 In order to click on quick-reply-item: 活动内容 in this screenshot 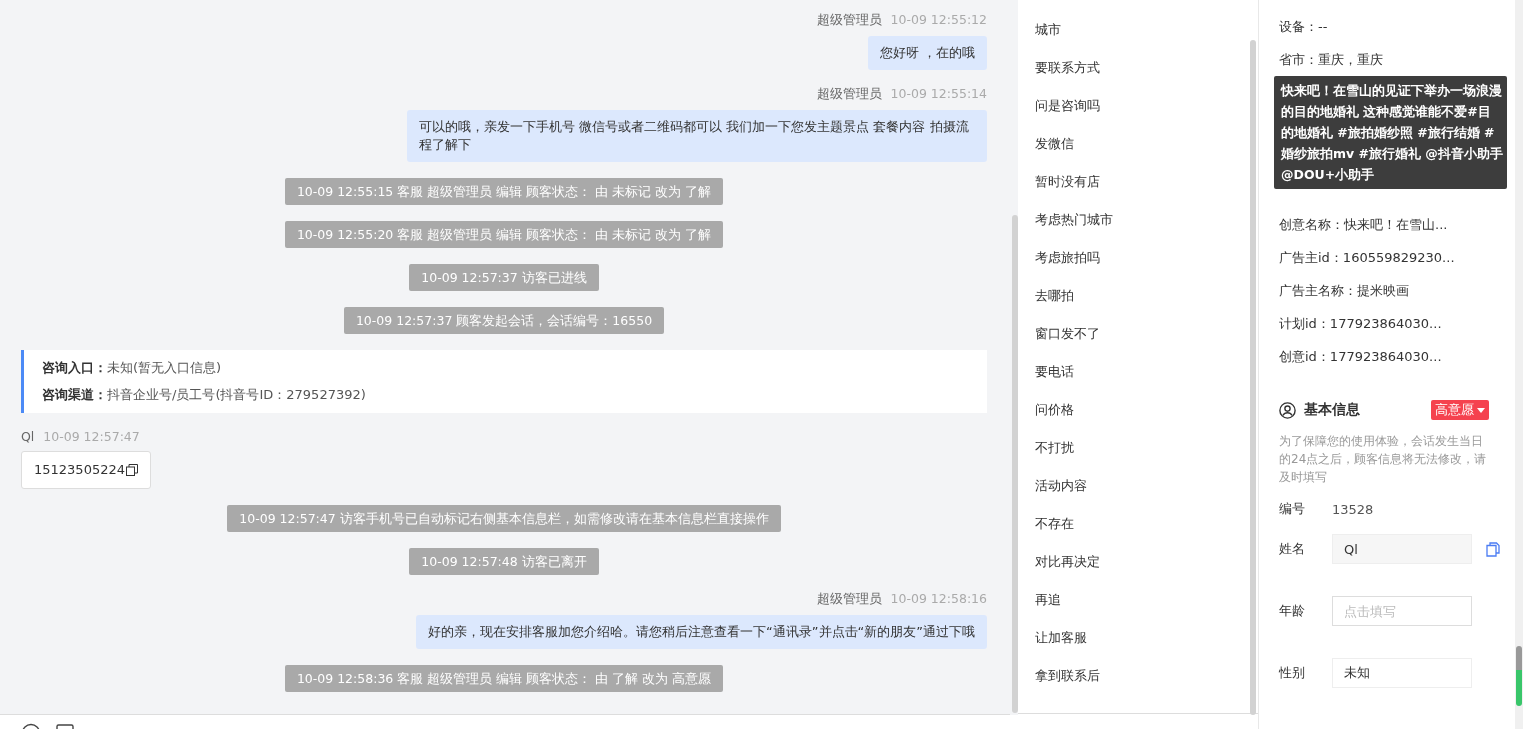, I will do `click(1142, 495)`.